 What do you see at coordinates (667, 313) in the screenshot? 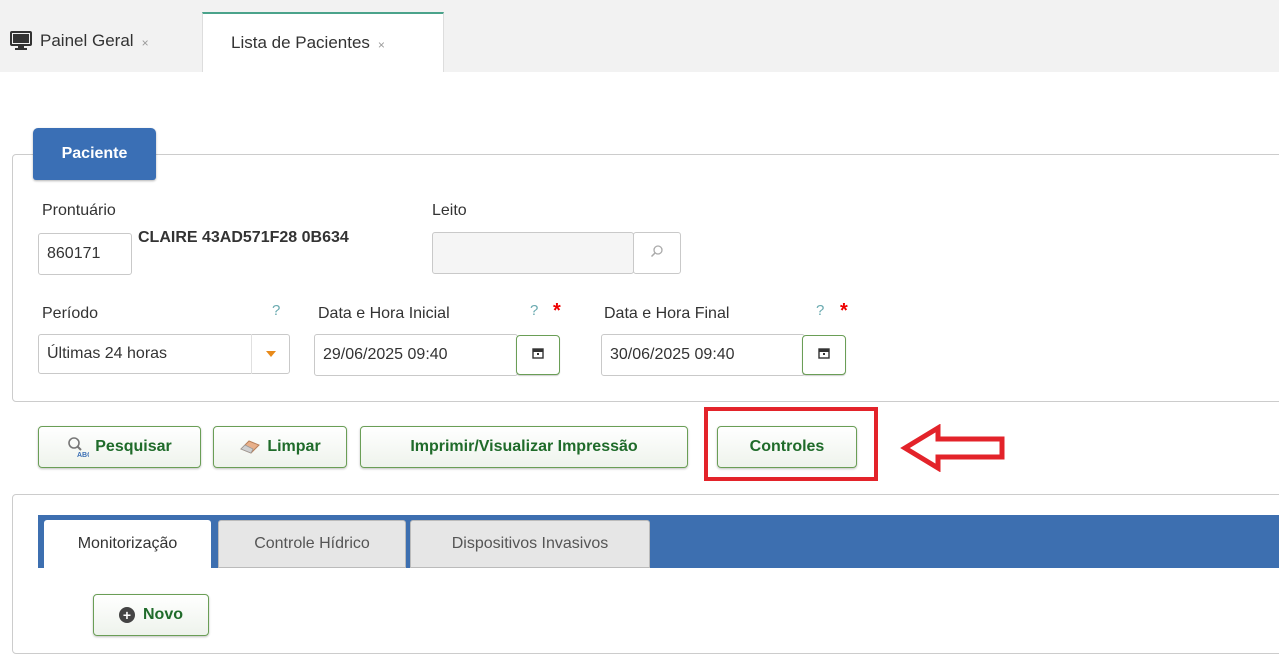
I see `data-final-label: Data e Hora Final` at bounding box center [667, 313].